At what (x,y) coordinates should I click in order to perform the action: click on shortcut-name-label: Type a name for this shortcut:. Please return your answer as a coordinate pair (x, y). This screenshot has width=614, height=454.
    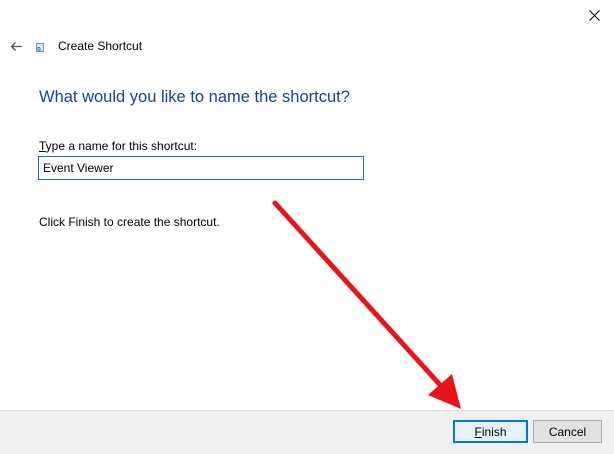
    Looking at the image, I should click on (118, 146).